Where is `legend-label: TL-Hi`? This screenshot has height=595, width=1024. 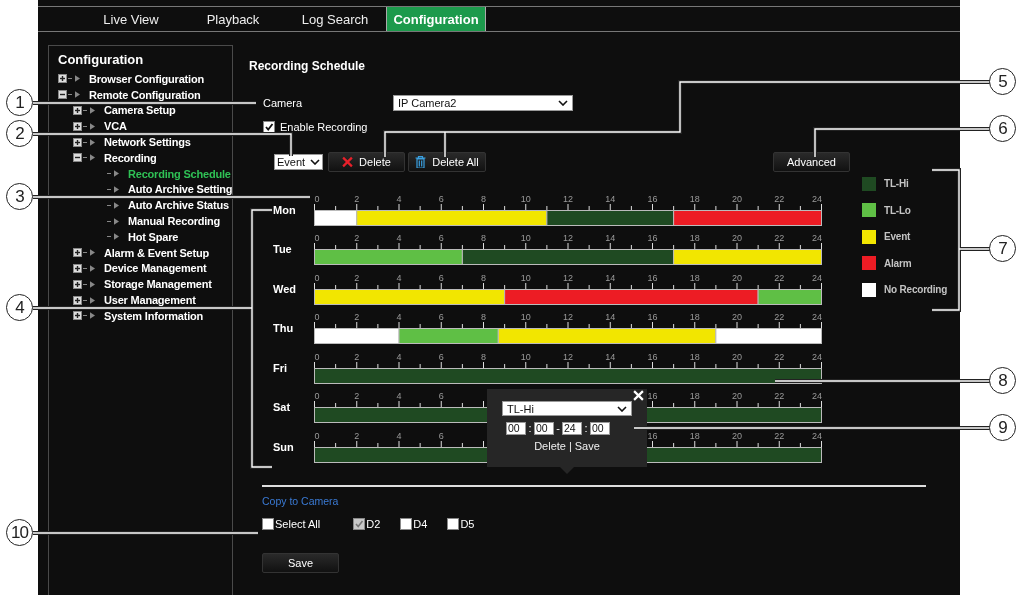
legend-label: TL-Hi is located at coordinates (896, 183).